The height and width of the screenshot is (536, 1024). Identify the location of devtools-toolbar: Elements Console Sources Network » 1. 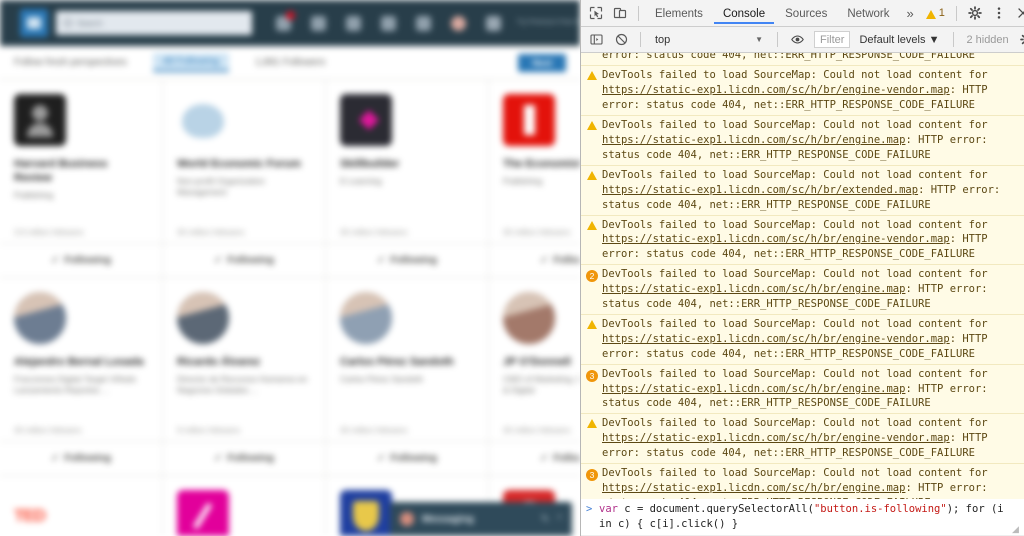
(802, 13).